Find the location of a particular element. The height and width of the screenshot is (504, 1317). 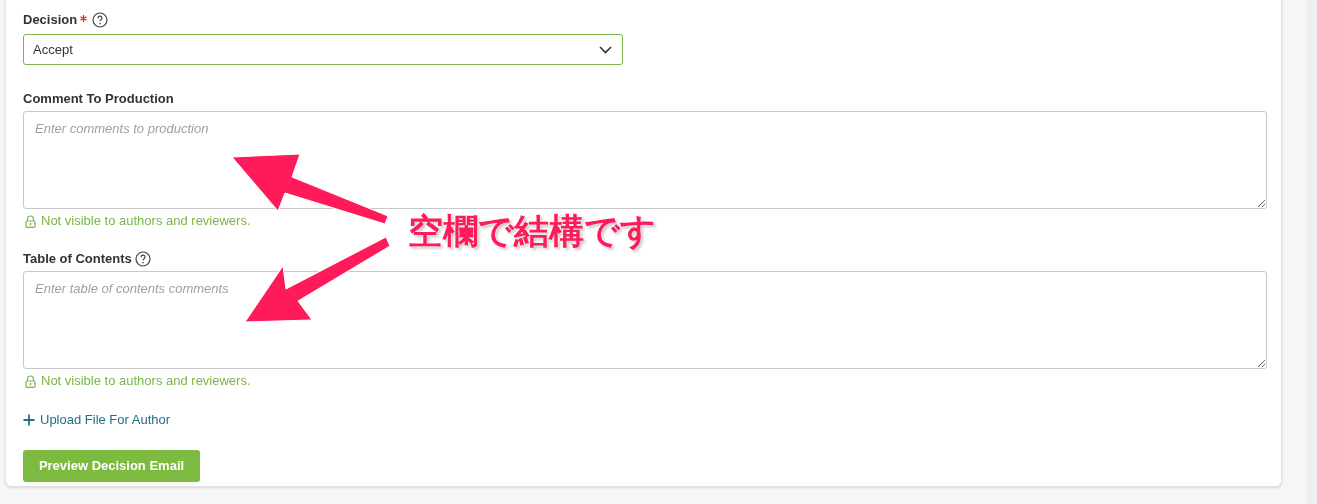

field-label: Table of Contents is located at coordinates (77, 259).